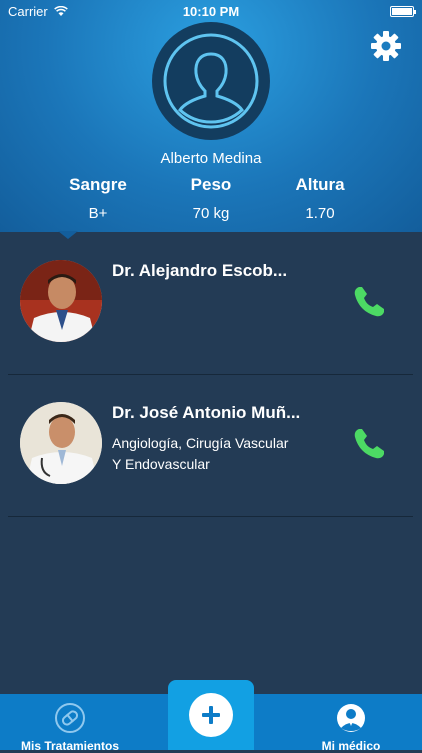  What do you see at coordinates (98, 213) in the screenshot?
I see `stat-value: B+` at bounding box center [98, 213].